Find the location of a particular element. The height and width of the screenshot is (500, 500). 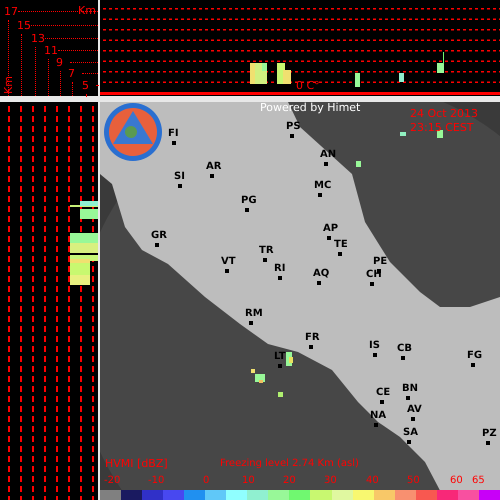

city-label: PZ is located at coordinates (489, 434).